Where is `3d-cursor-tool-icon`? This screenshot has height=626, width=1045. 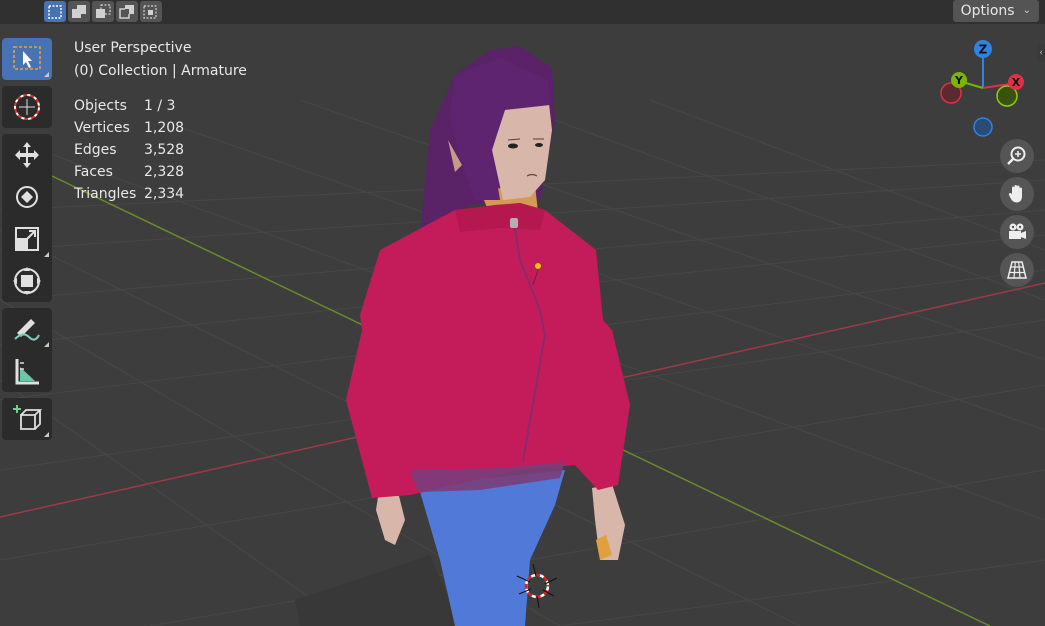
3d-cursor-tool-icon is located at coordinates (27, 107).